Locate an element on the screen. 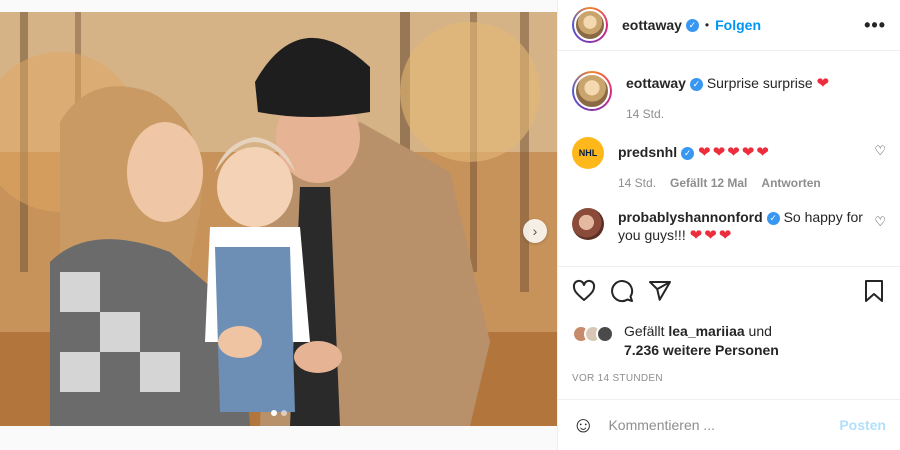 The height and width of the screenshot is (450, 900). emoji-icon: ☺ is located at coordinates (583, 425).